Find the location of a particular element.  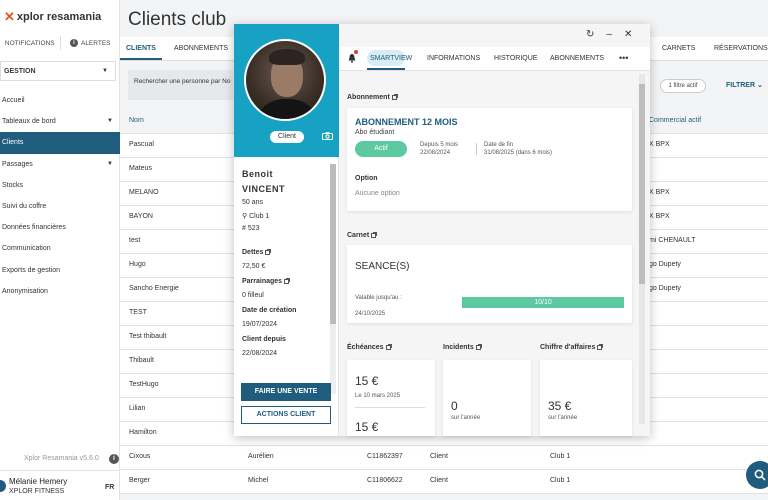

sidebar-item-label: Tableaux de bord is located at coordinates (29, 122).